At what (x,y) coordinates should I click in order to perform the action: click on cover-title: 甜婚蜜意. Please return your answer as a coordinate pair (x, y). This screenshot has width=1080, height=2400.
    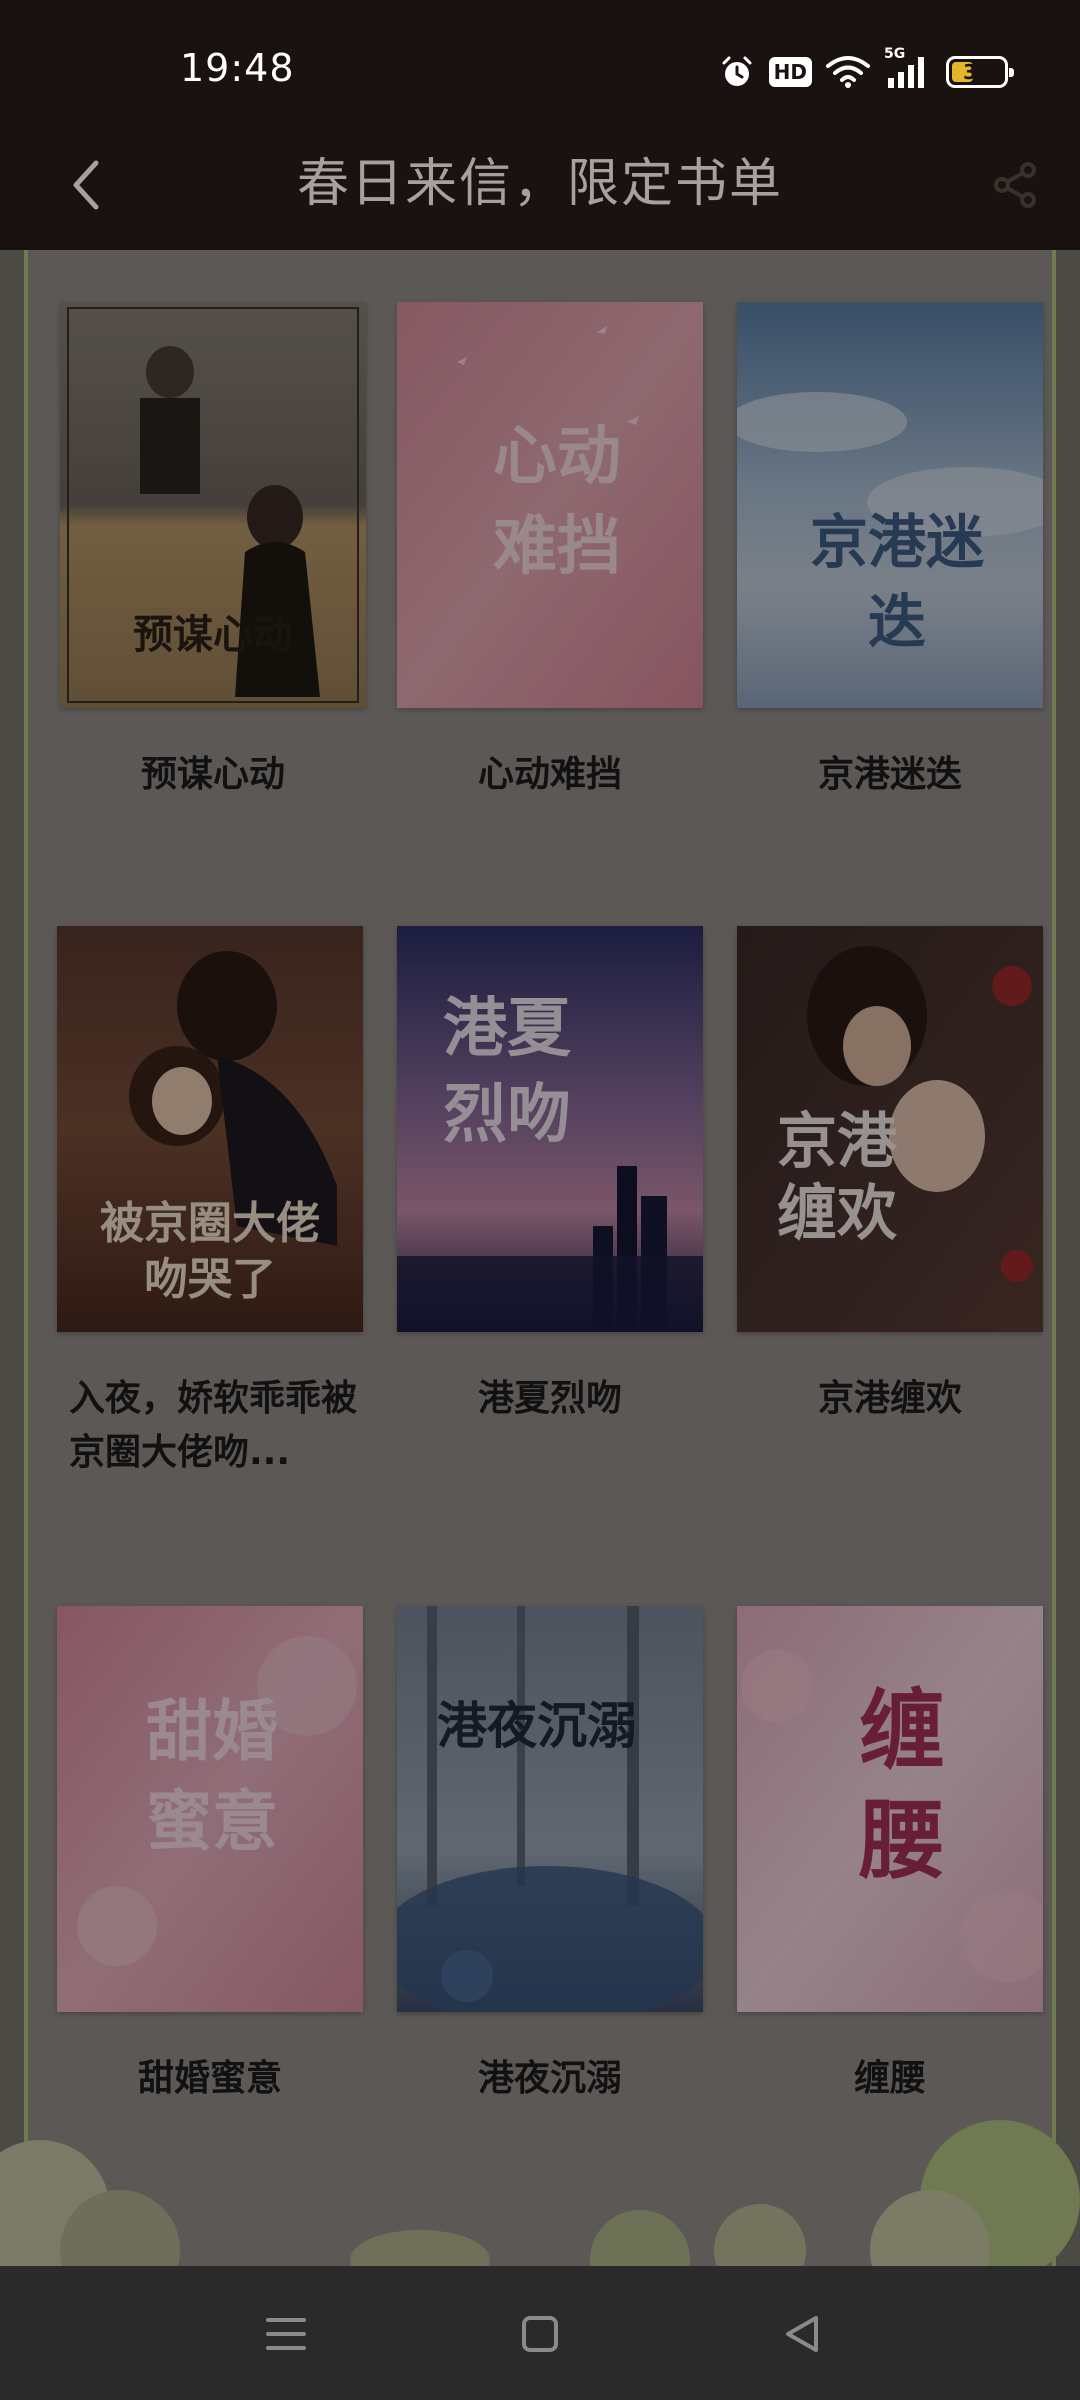
    Looking at the image, I should click on (212, 1776).